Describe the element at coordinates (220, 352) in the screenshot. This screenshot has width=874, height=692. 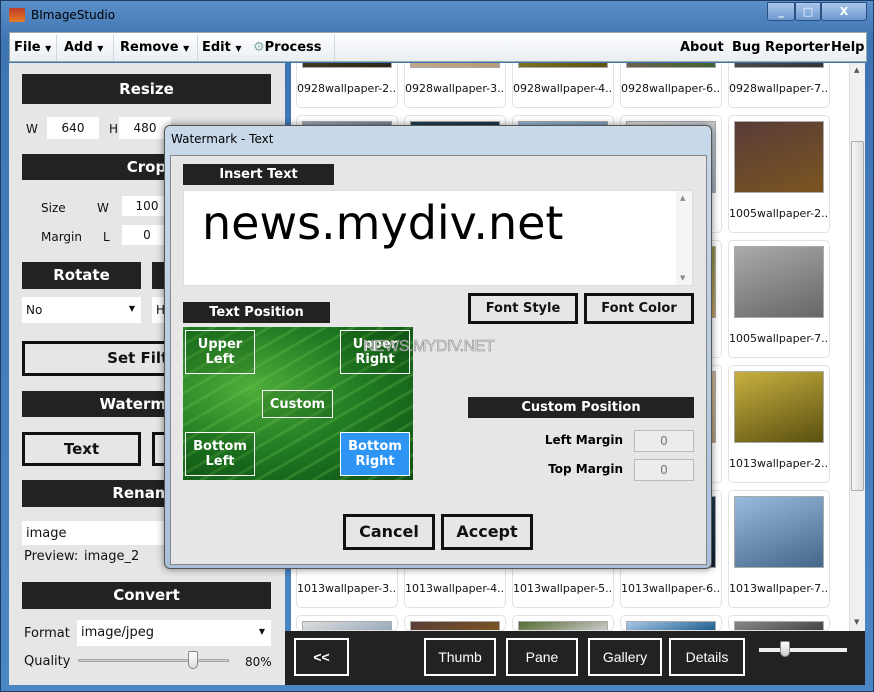
I see `position-upper-left: Upper Left` at that location.